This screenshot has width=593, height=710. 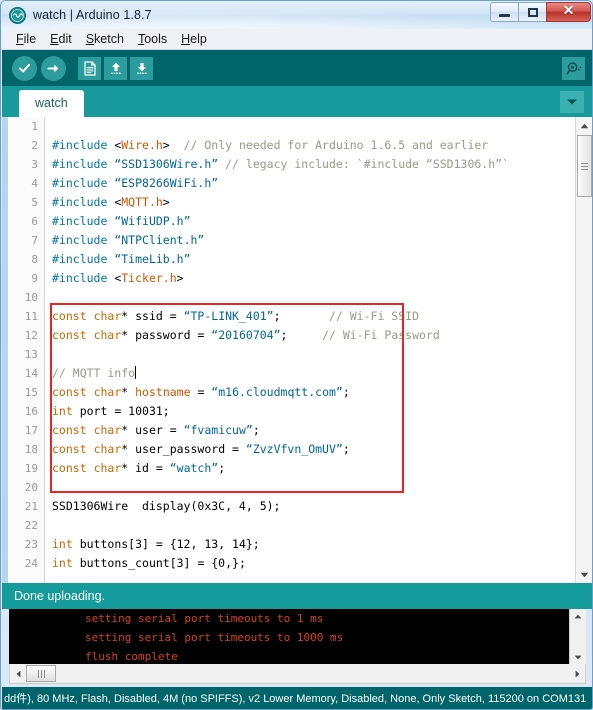 What do you see at coordinates (303, 202) in the screenshot?
I see `code-line-text: #include <MQTT.h>` at bounding box center [303, 202].